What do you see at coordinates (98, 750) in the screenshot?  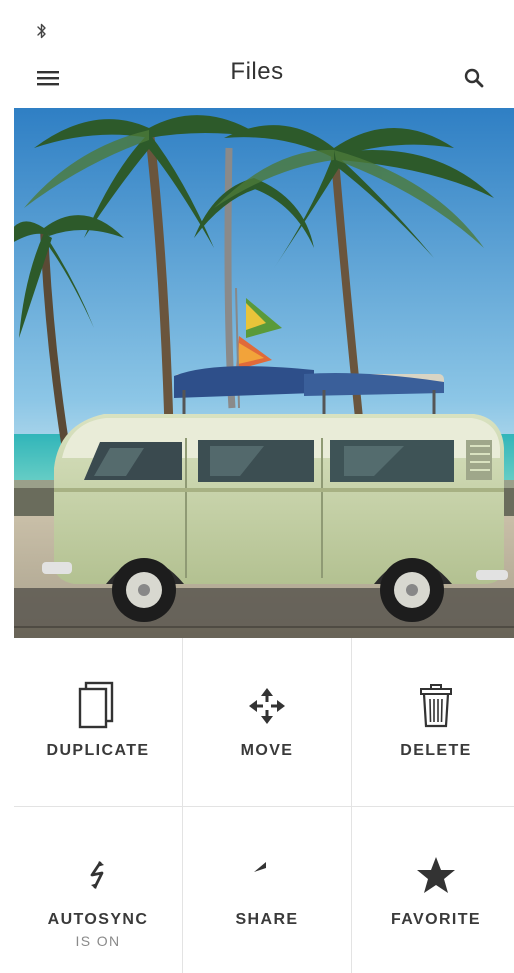 I see `duplicate-label: DUPLICATE` at bounding box center [98, 750].